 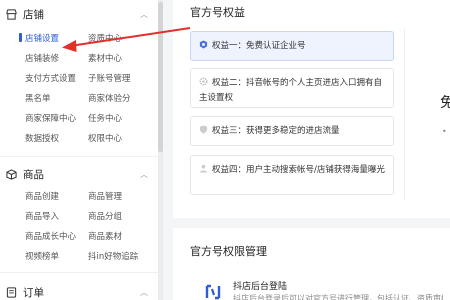 I want to click on sidebar-item-douin-tracking: 抖in好物追踪, so click(x=113, y=256).